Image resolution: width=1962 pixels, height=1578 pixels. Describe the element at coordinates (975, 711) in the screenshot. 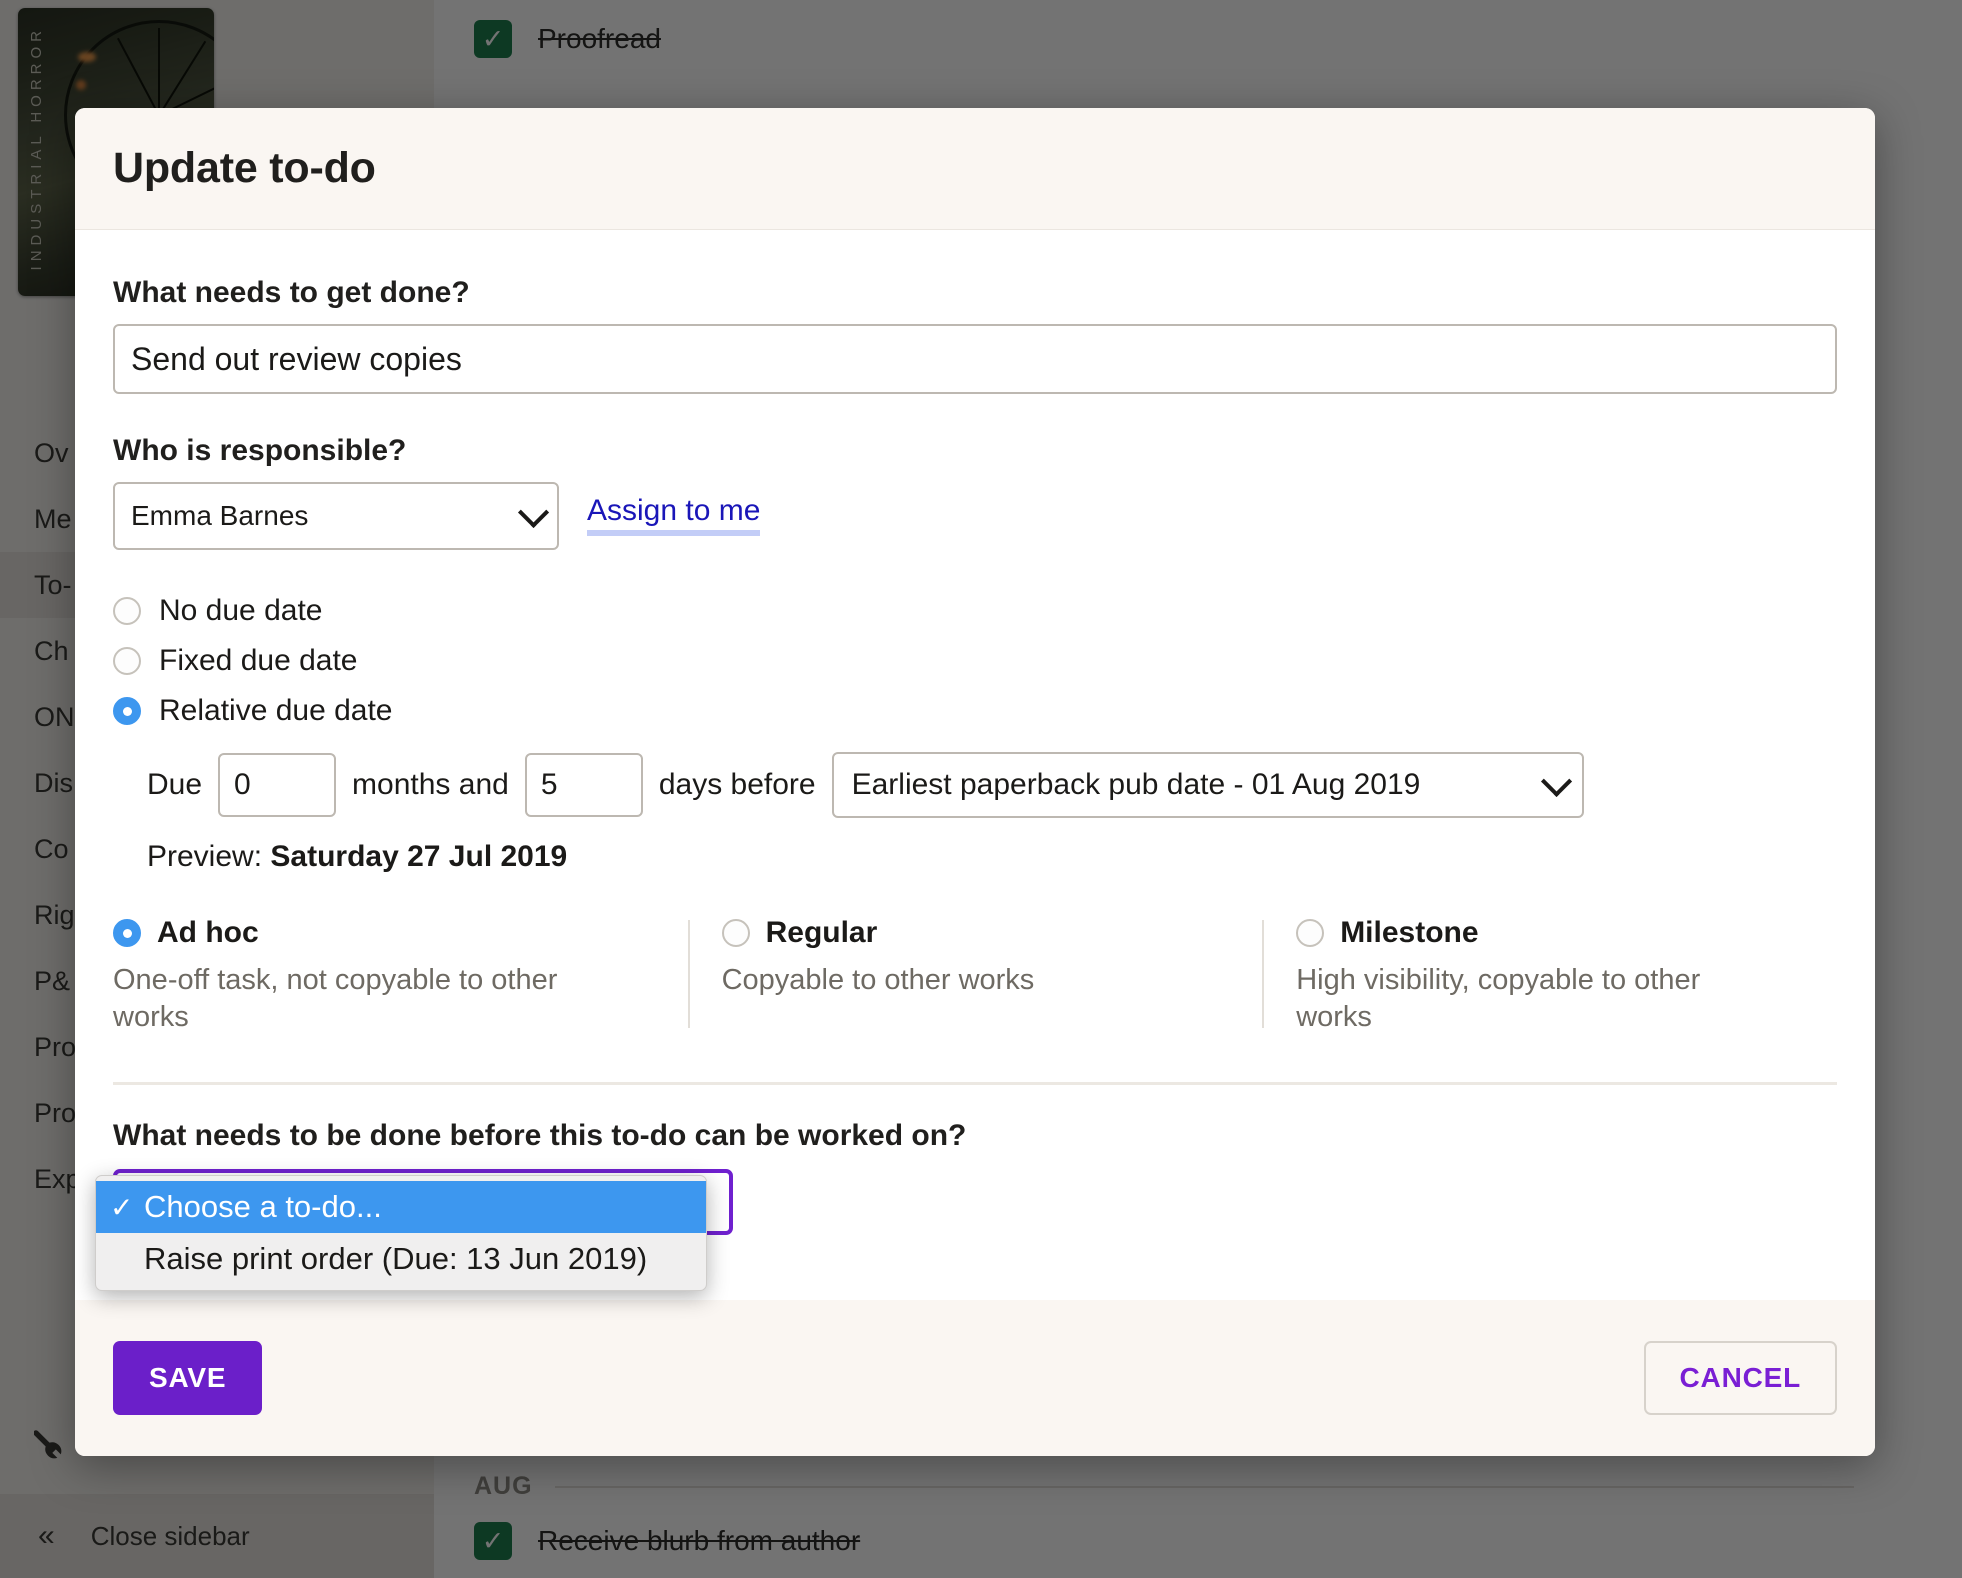

I see `radio-relative-due-date: Relative due date` at that location.